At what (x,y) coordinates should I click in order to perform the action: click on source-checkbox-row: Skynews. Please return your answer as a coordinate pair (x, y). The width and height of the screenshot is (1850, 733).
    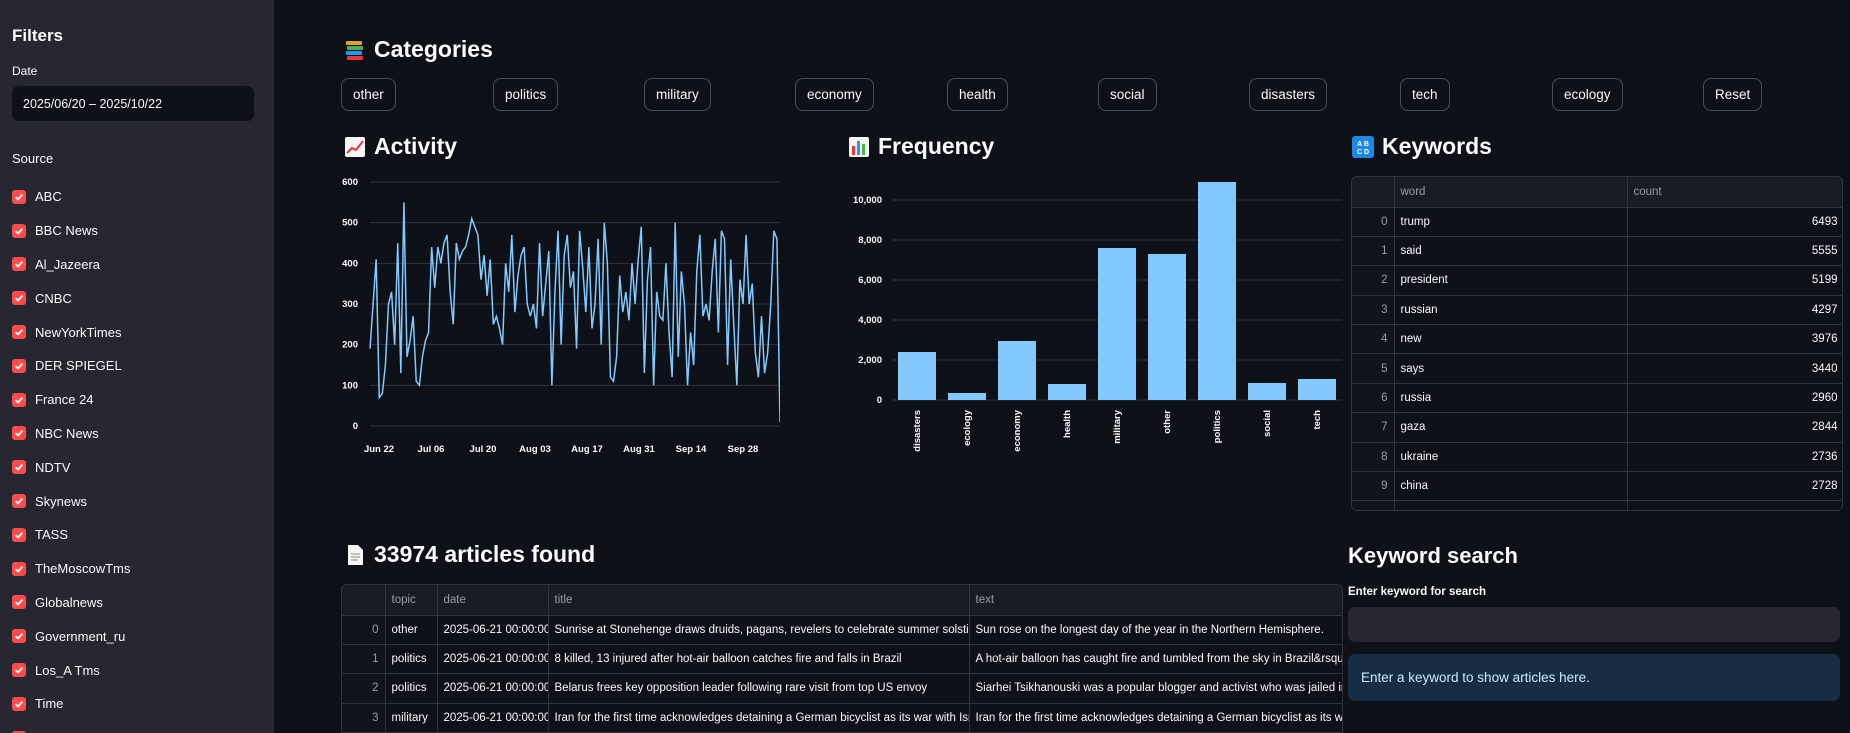
    Looking at the image, I should click on (137, 501).